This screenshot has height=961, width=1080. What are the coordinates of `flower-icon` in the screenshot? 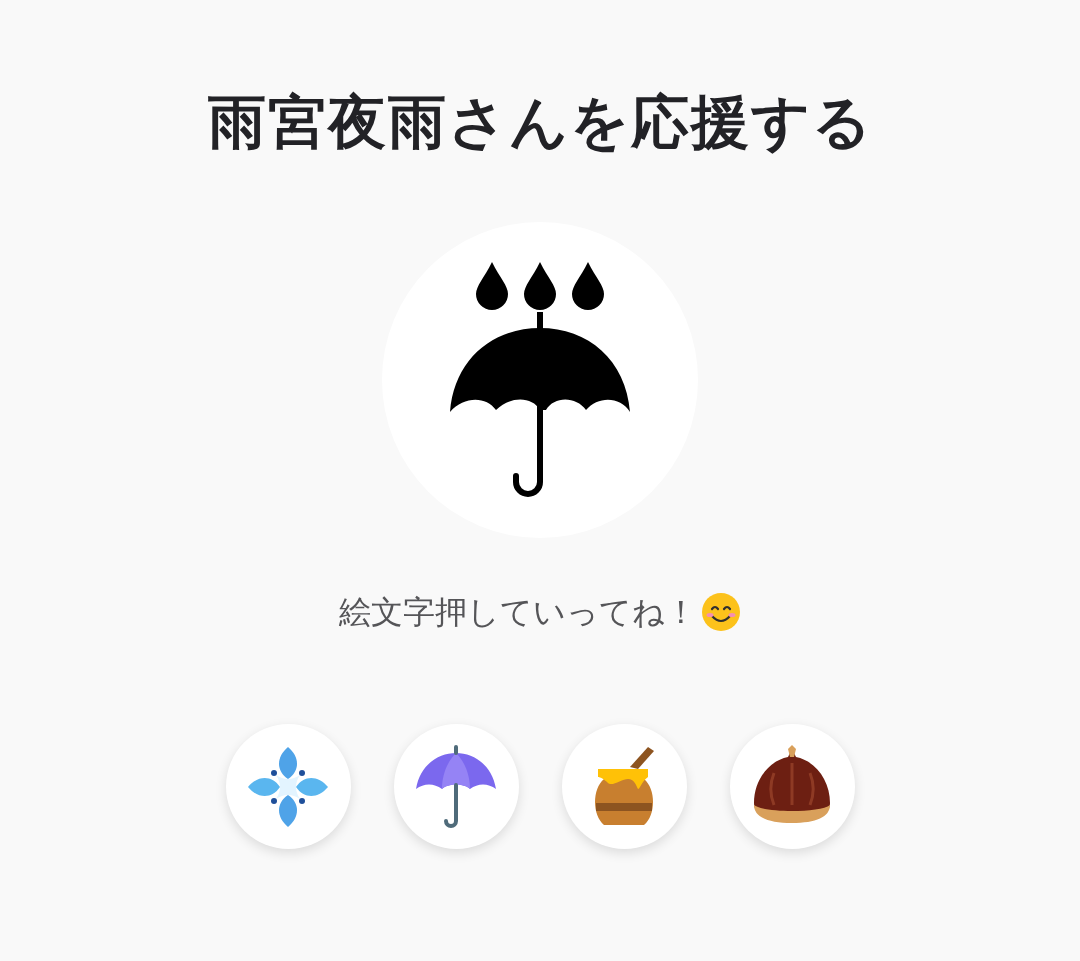 It's located at (288, 786).